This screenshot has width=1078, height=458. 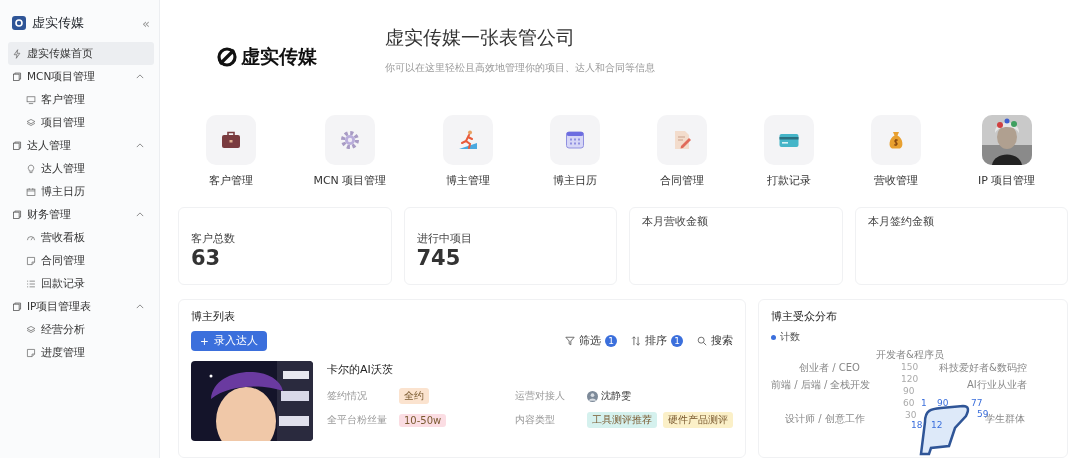 I want to click on axis-label: 开发者&程序员, so click(x=910, y=355).